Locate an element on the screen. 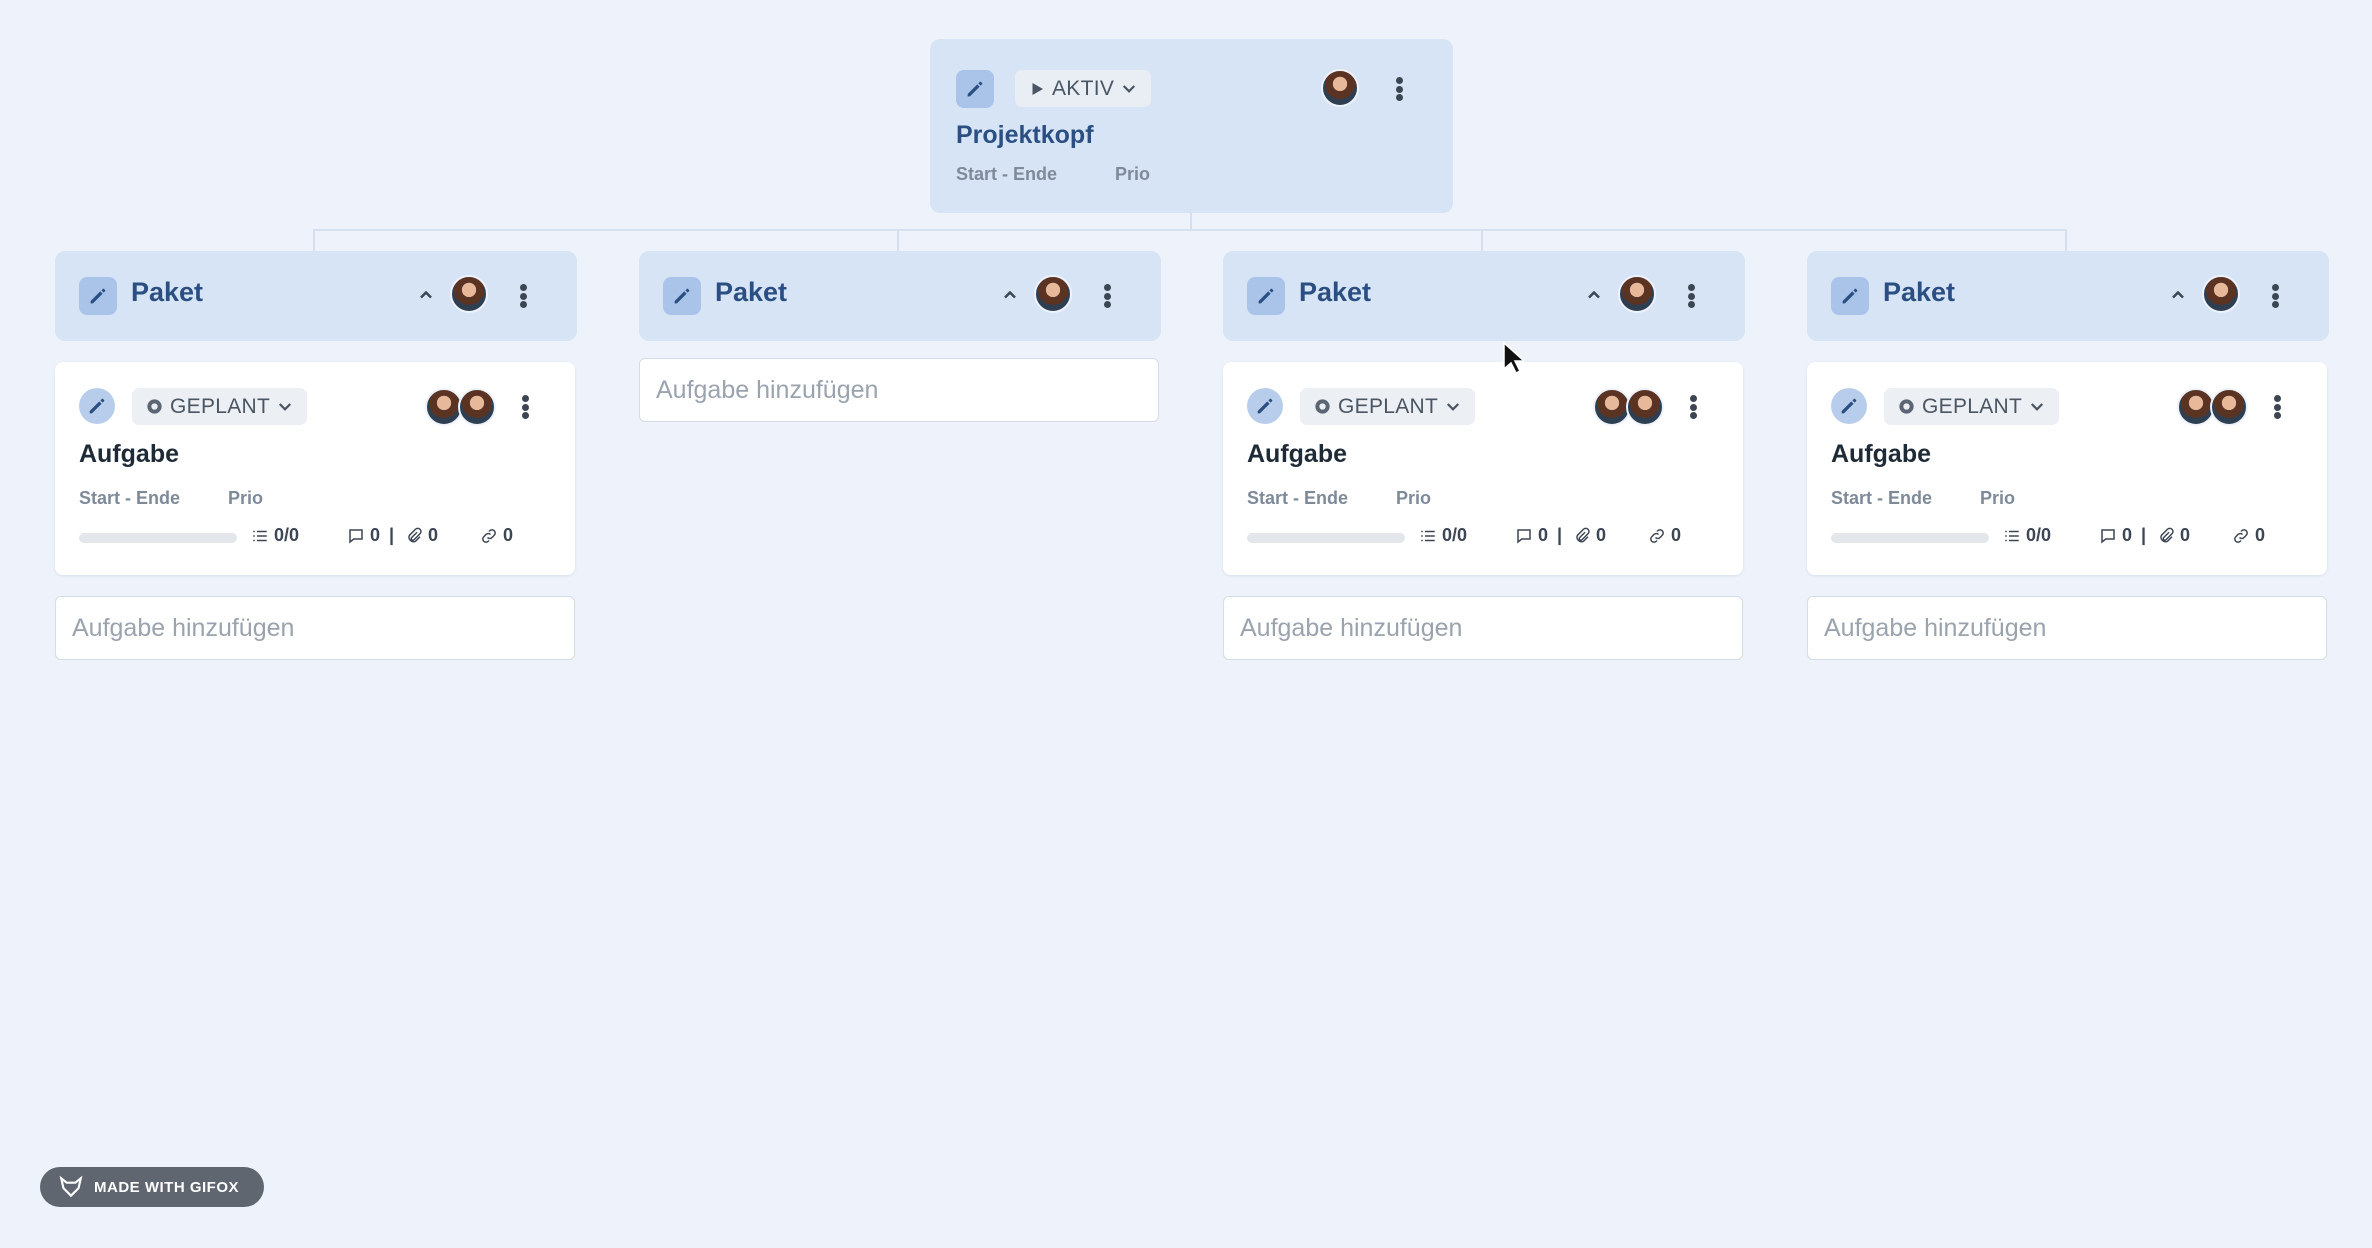 The width and height of the screenshot is (2372, 1248). checklist-value: 0/0 is located at coordinates (2039, 535).